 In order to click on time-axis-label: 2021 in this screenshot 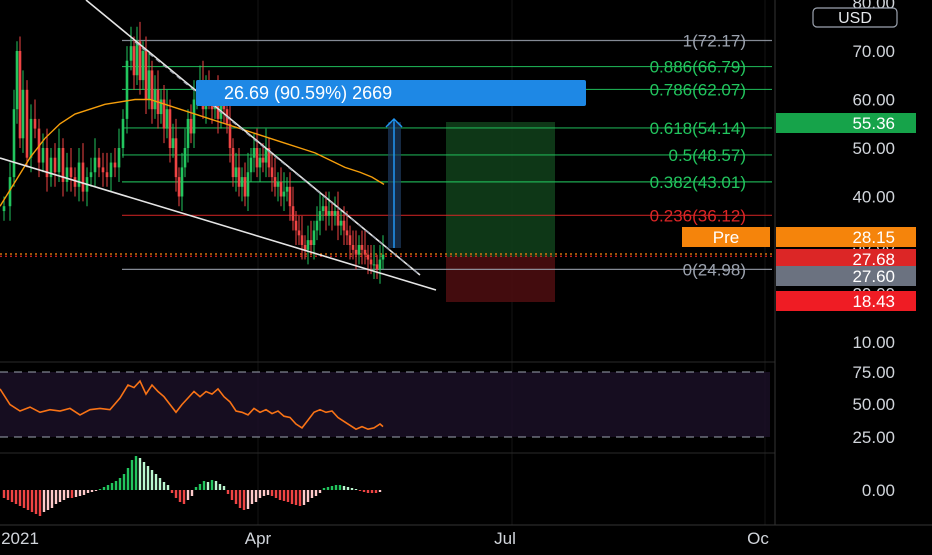, I will do `click(20, 538)`.